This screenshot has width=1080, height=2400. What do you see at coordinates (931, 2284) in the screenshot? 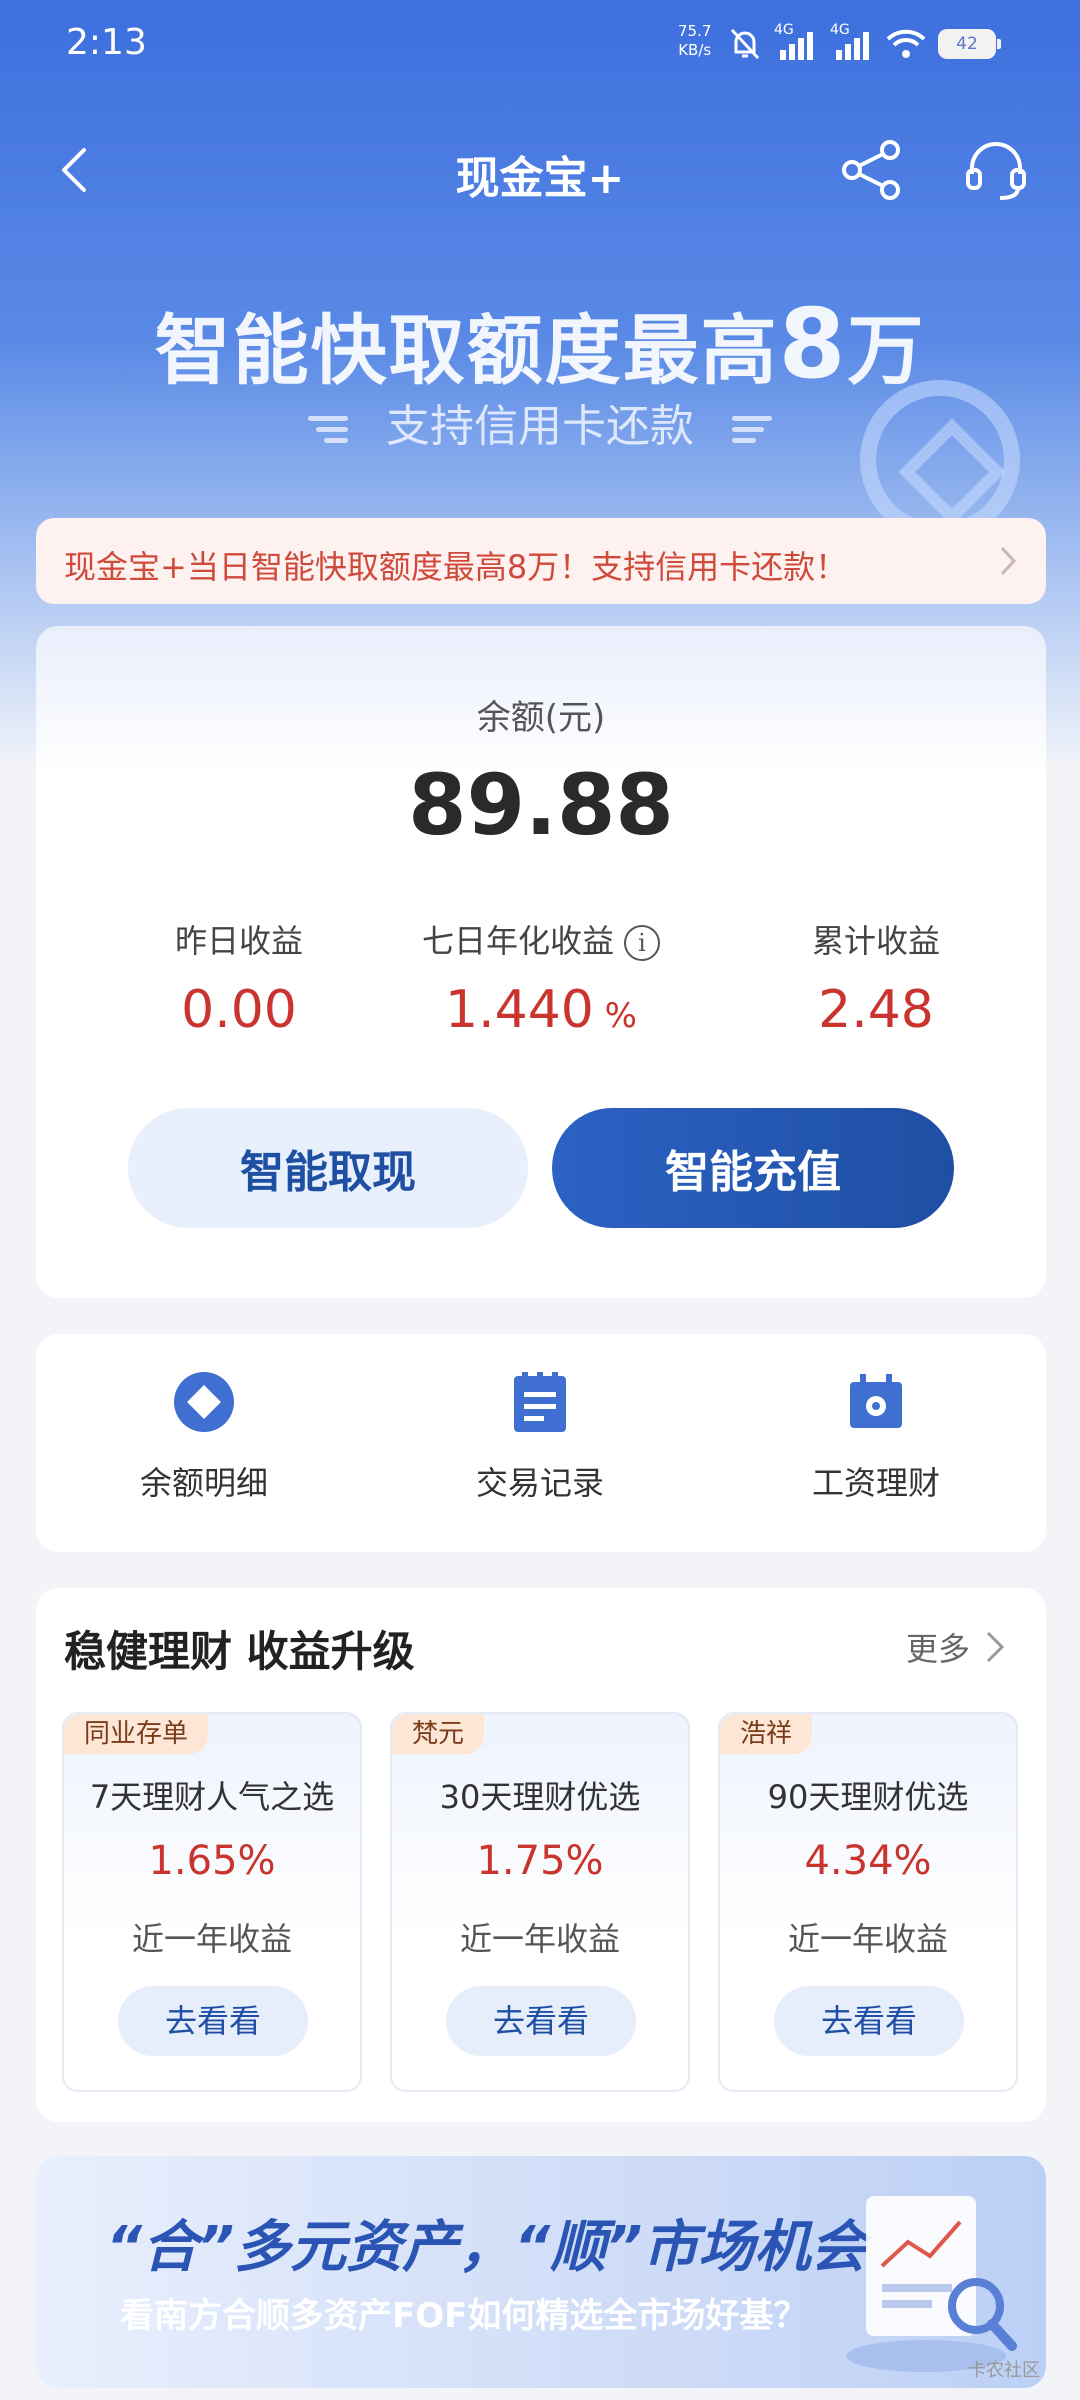
I see `magnifier-chart-icon` at bounding box center [931, 2284].